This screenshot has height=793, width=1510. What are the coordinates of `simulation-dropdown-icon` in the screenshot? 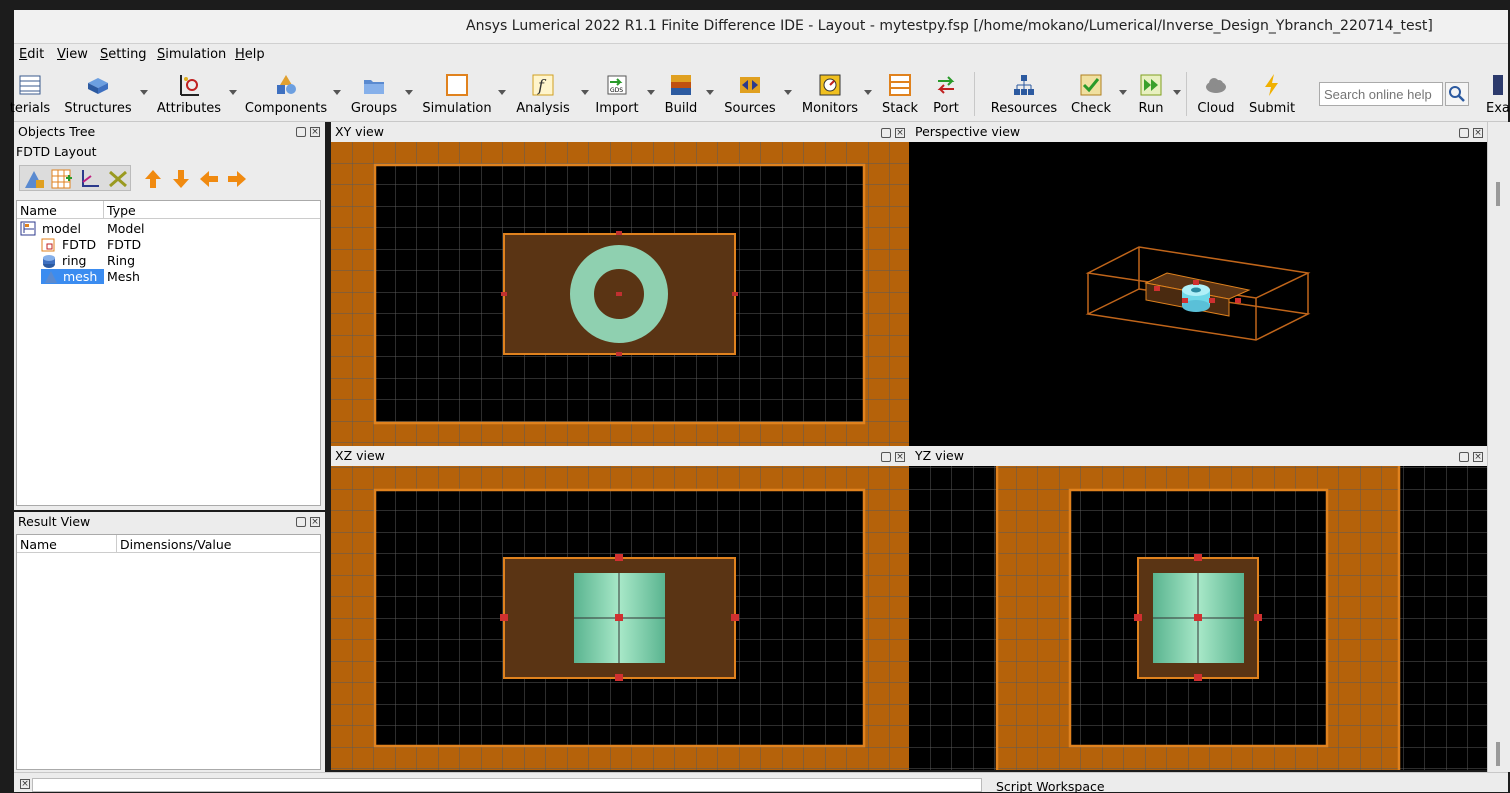 It's located at (502, 92).